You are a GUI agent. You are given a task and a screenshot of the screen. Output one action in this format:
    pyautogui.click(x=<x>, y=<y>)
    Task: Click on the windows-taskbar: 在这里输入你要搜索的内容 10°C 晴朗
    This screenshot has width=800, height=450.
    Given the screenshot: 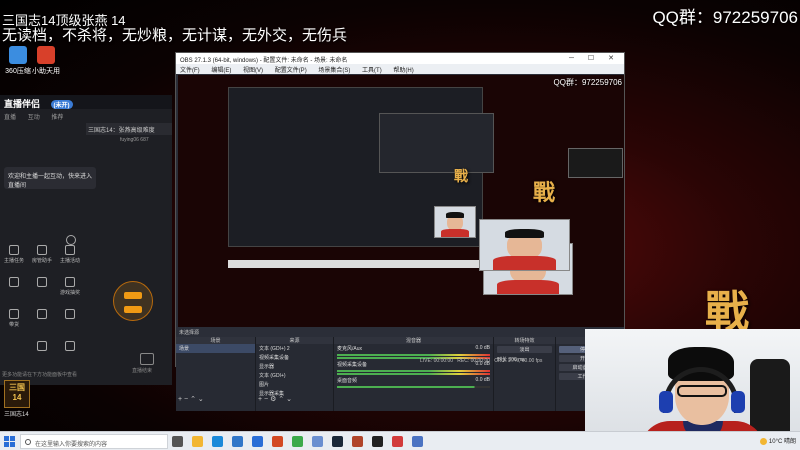 What is the action you would take?
    pyautogui.click(x=400, y=440)
    